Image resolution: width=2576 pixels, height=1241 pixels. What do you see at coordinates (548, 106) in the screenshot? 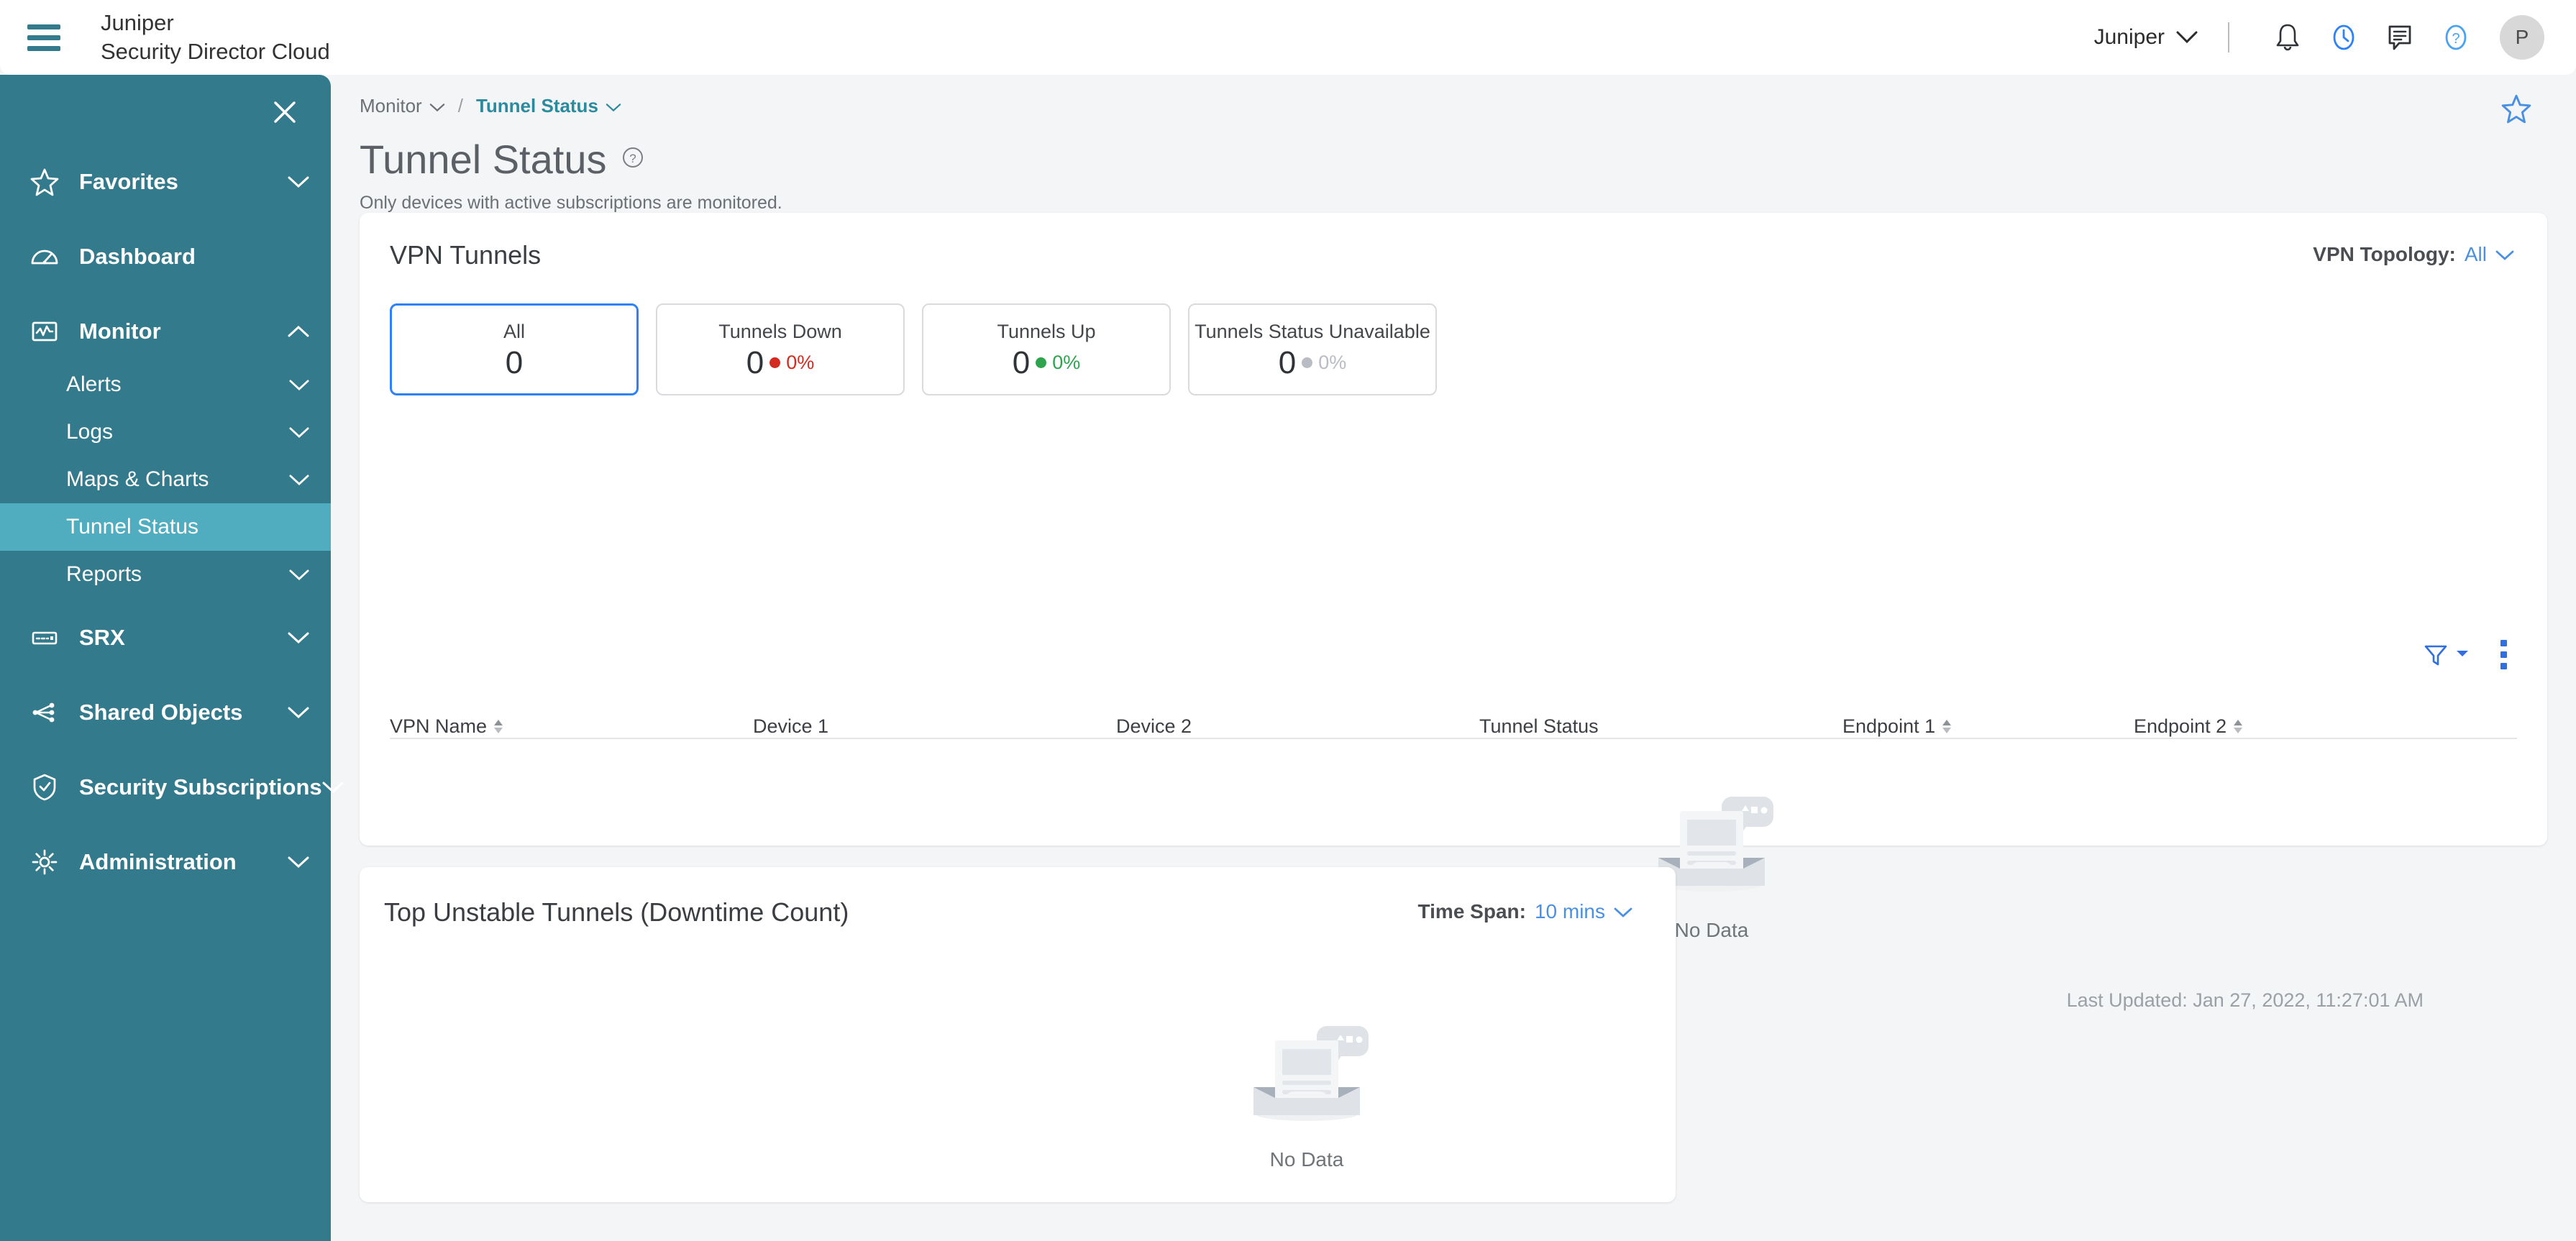
I see `breadcrumb-current: Tunnel Status` at bounding box center [548, 106].